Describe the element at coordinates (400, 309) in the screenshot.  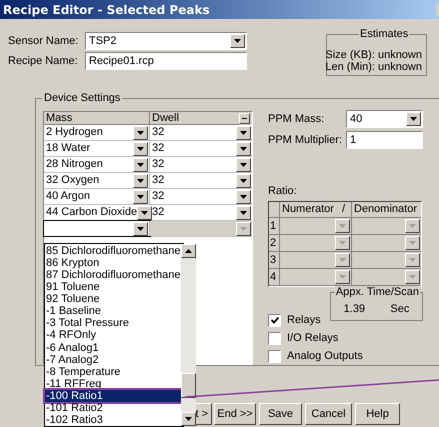
I see `time-unit: Sec` at that location.